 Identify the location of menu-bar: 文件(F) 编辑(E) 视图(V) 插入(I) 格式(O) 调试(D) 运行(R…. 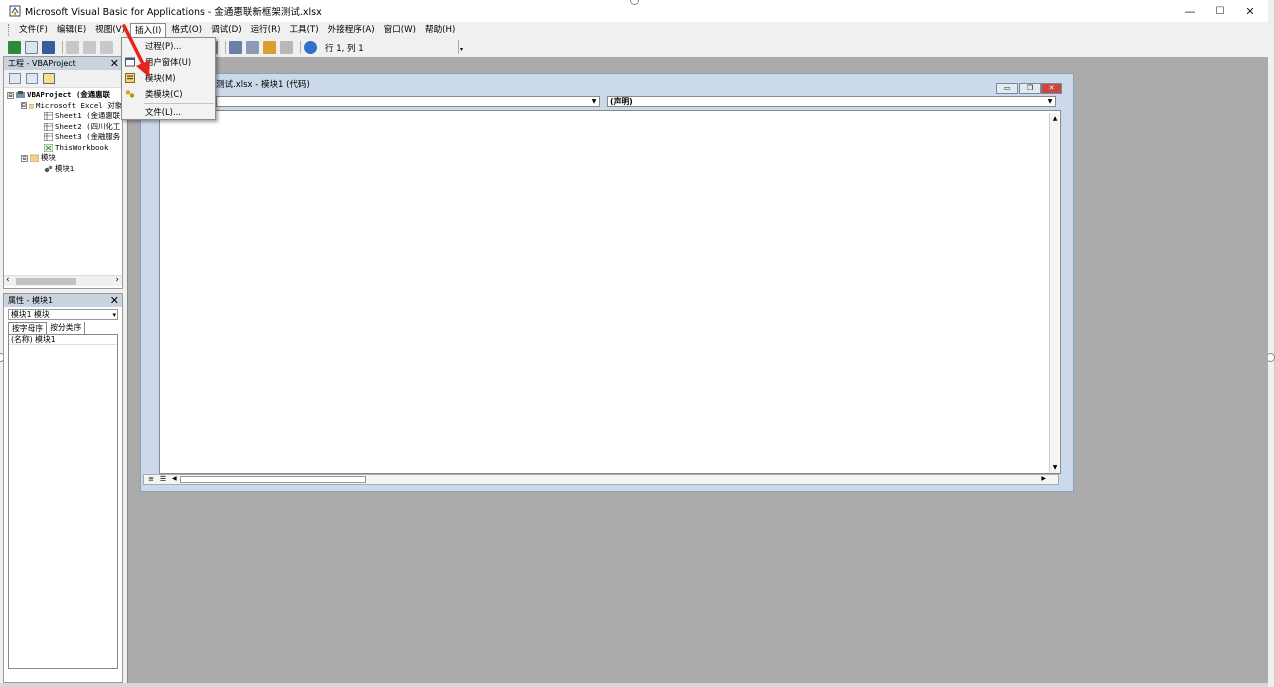
(634, 30).